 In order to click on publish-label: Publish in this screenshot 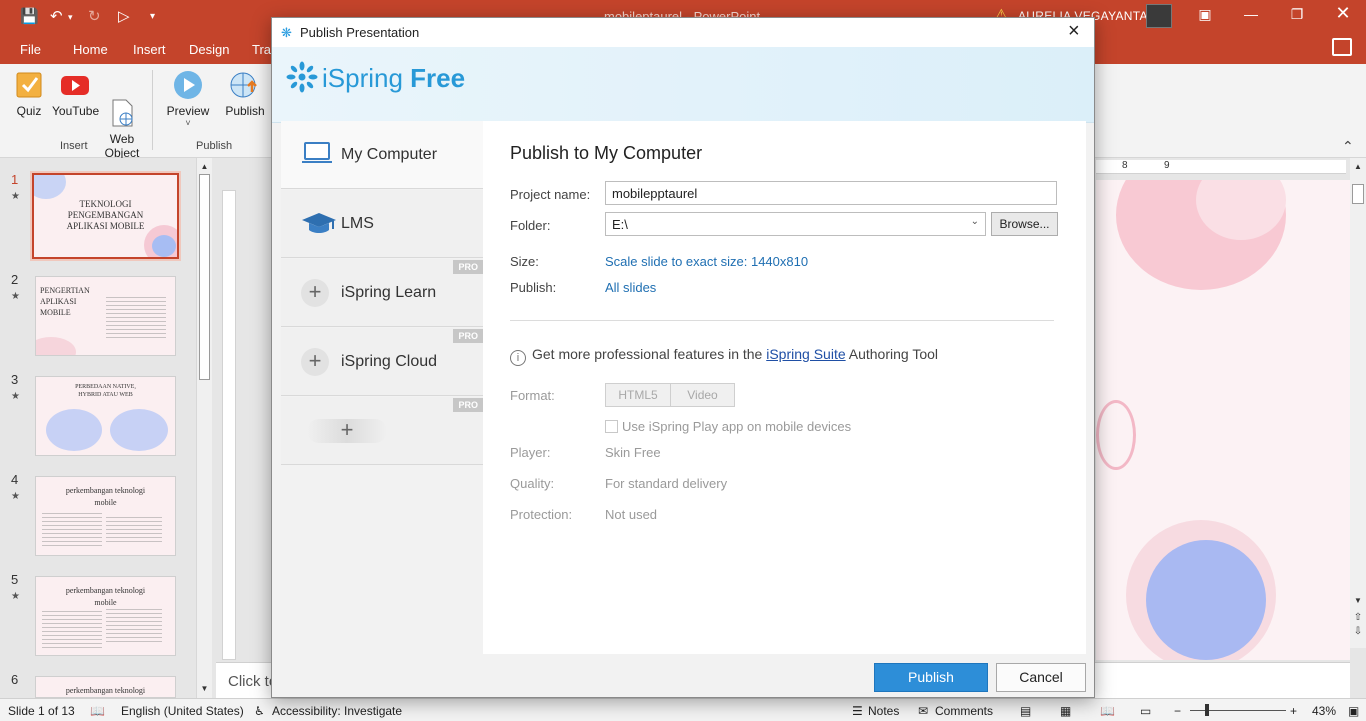, I will do `click(245, 111)`.